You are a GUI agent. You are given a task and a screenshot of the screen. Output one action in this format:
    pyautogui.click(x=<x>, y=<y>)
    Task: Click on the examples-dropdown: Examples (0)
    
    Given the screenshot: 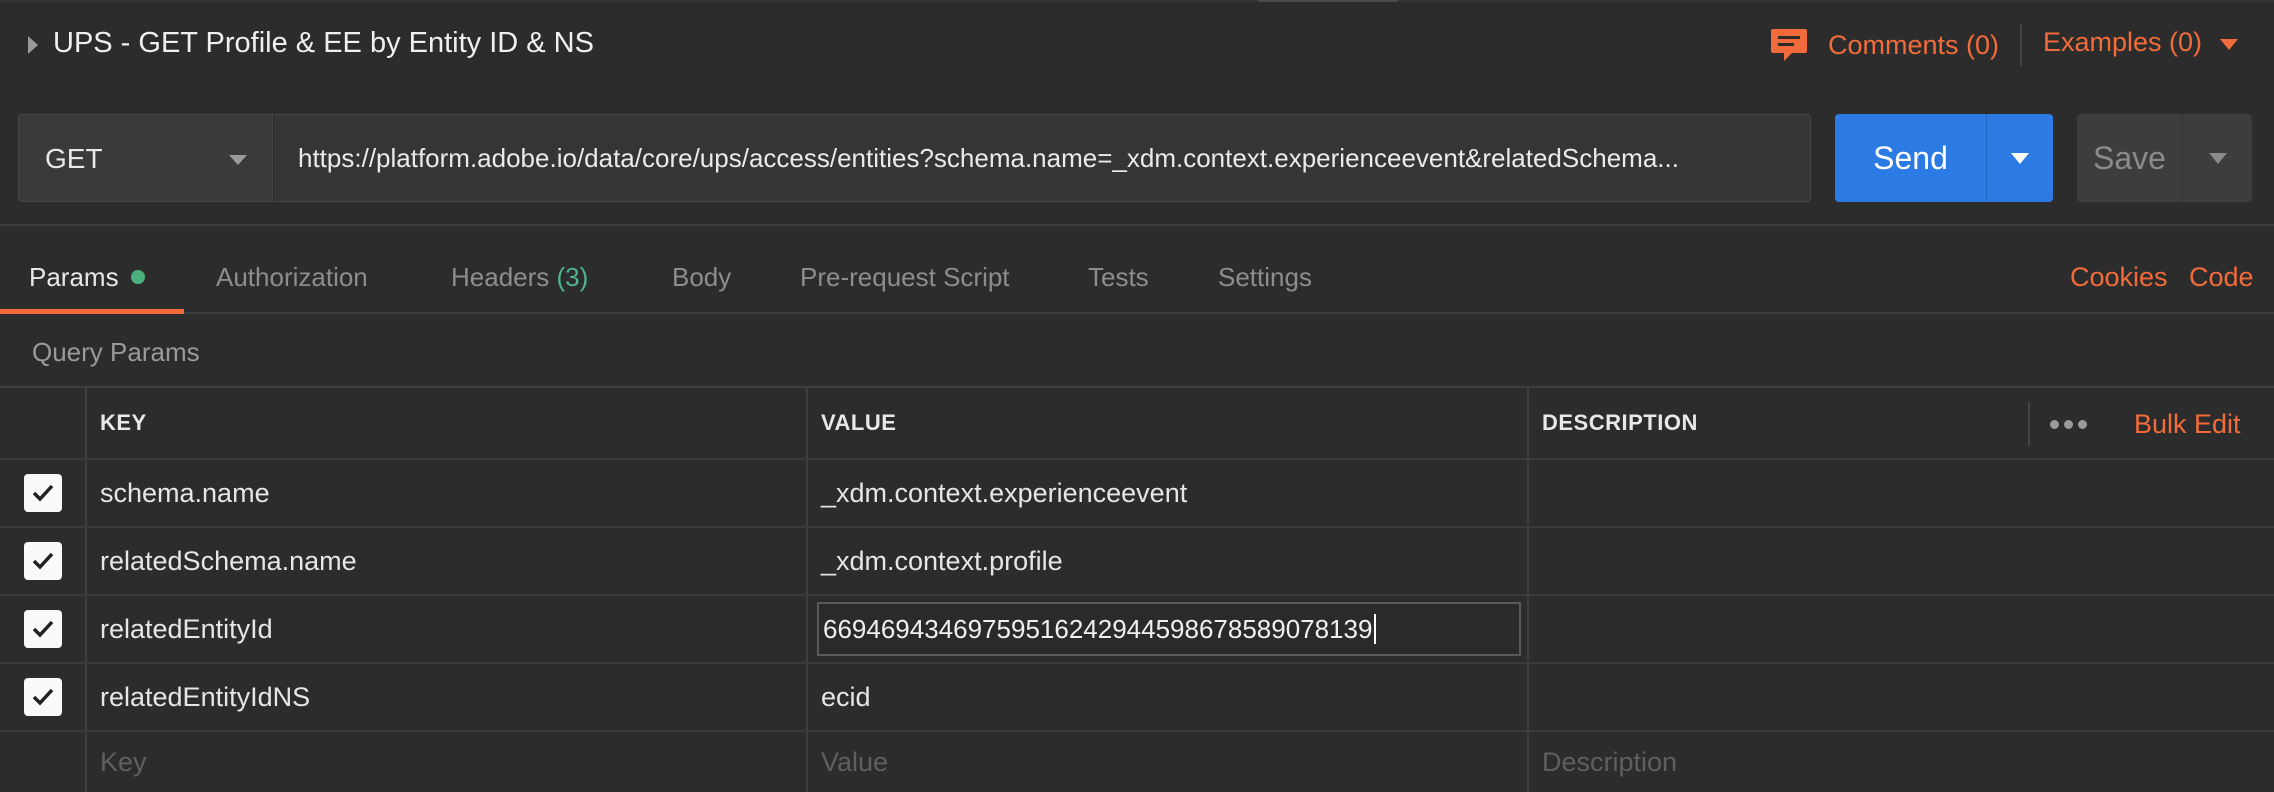 What is the action you would take?
    pyautogui.click(x=2141, y=42)
    